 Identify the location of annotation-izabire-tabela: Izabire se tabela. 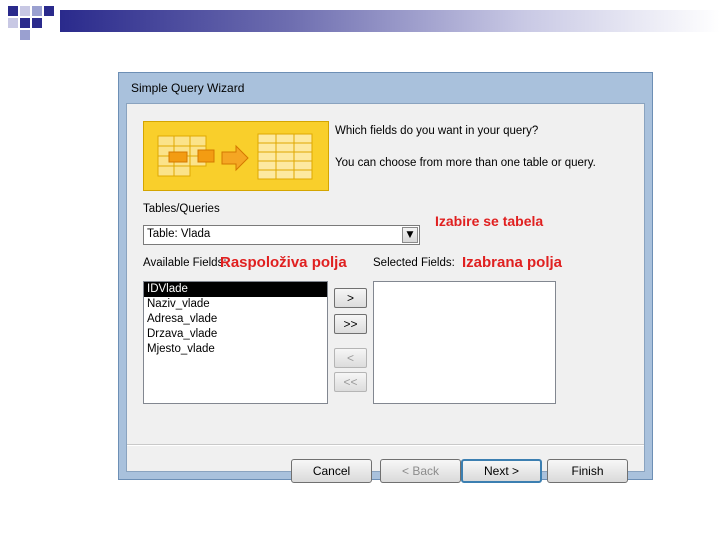
(489, 221).